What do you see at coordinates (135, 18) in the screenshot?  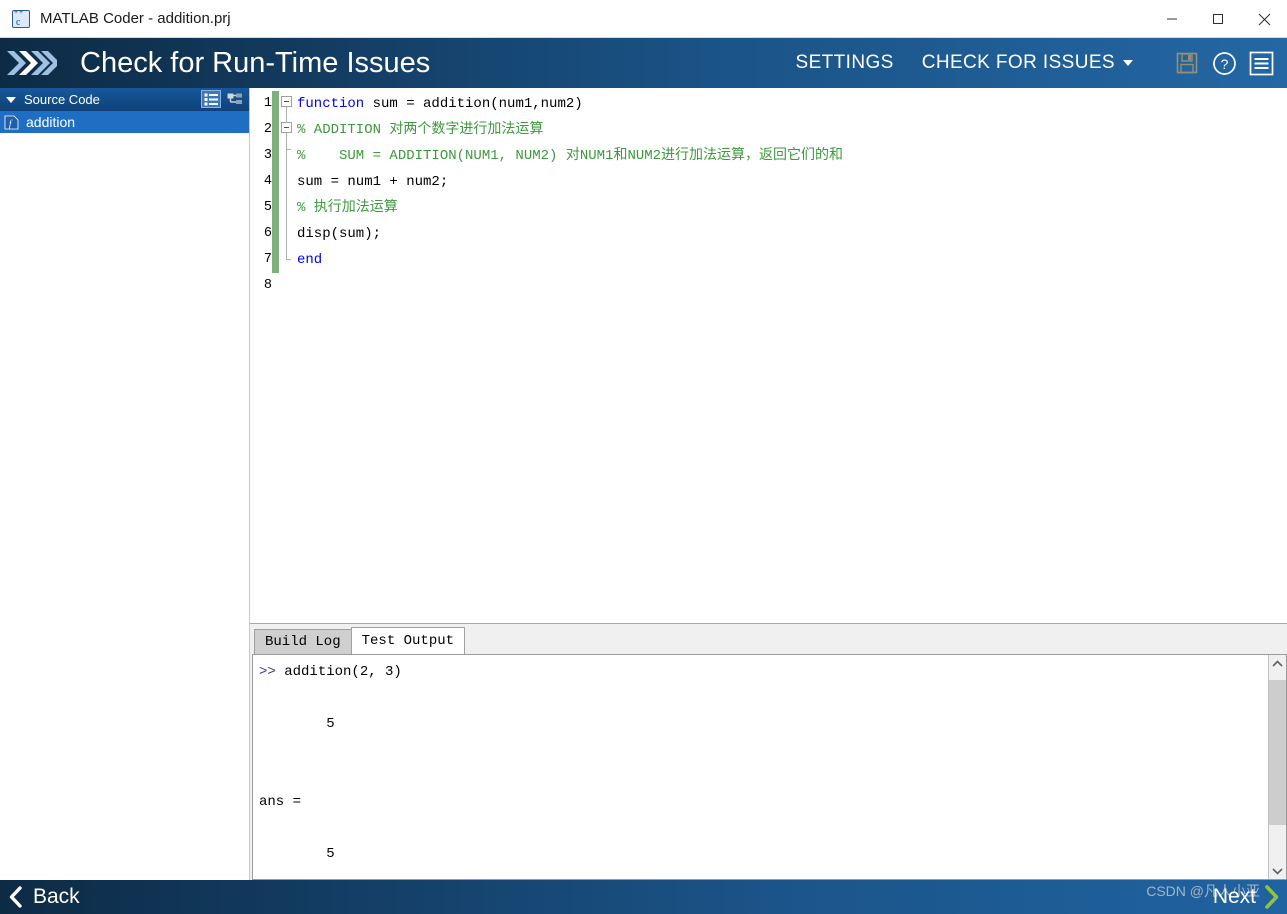 I see `window-title: MATLAB Coder - addition.prj` at bounding box center [135, 18].